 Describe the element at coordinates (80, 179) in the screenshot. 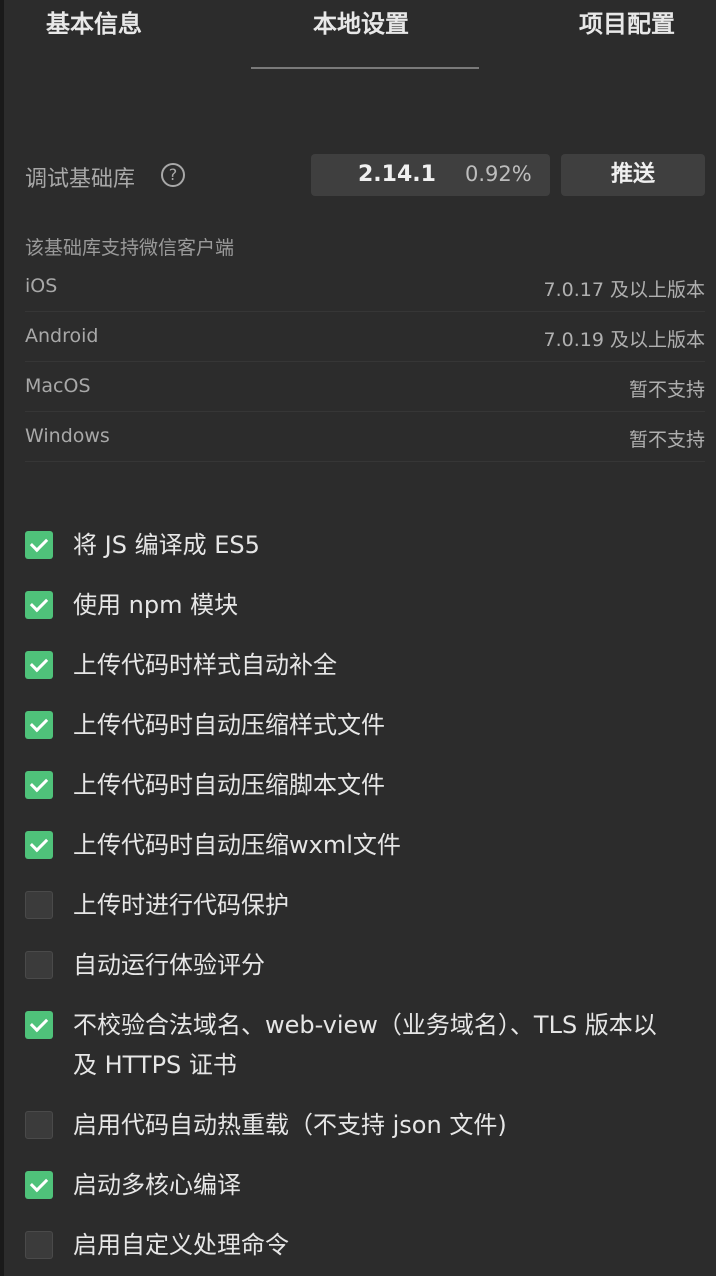

I see `debug-lib-label: 调试基础库` at that location.